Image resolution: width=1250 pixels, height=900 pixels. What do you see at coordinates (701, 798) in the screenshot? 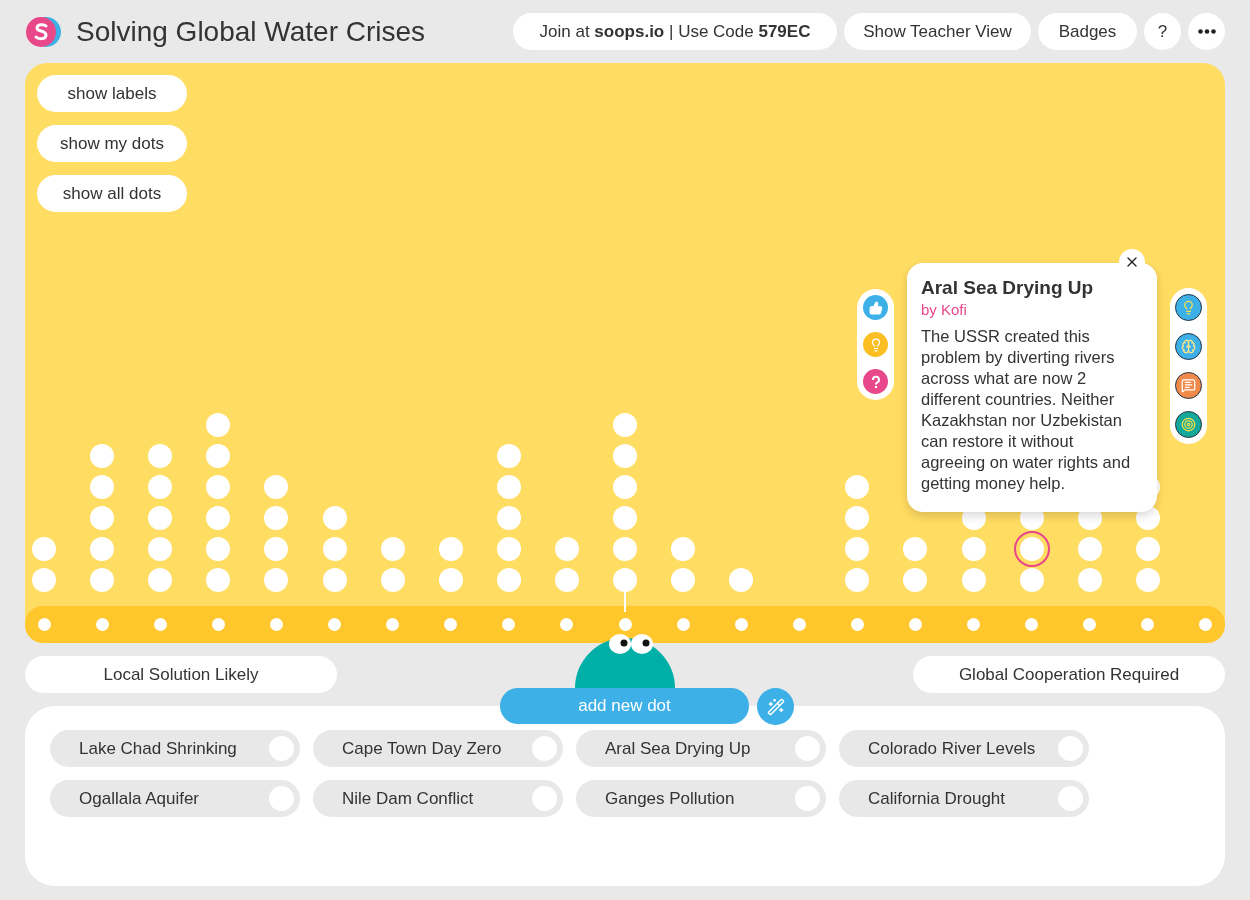
I see `topic-chip: Ganges Pollution` at bounding box center [701, 798].